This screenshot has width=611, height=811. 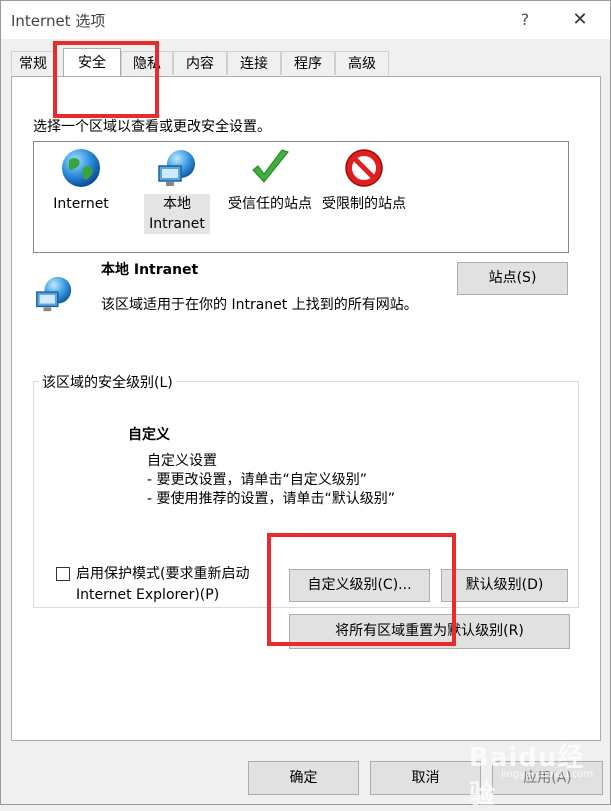 What do you see at coordinates (81, 168) in the screenshot?
I see `globe-icon` at bounding box center [81, 168].